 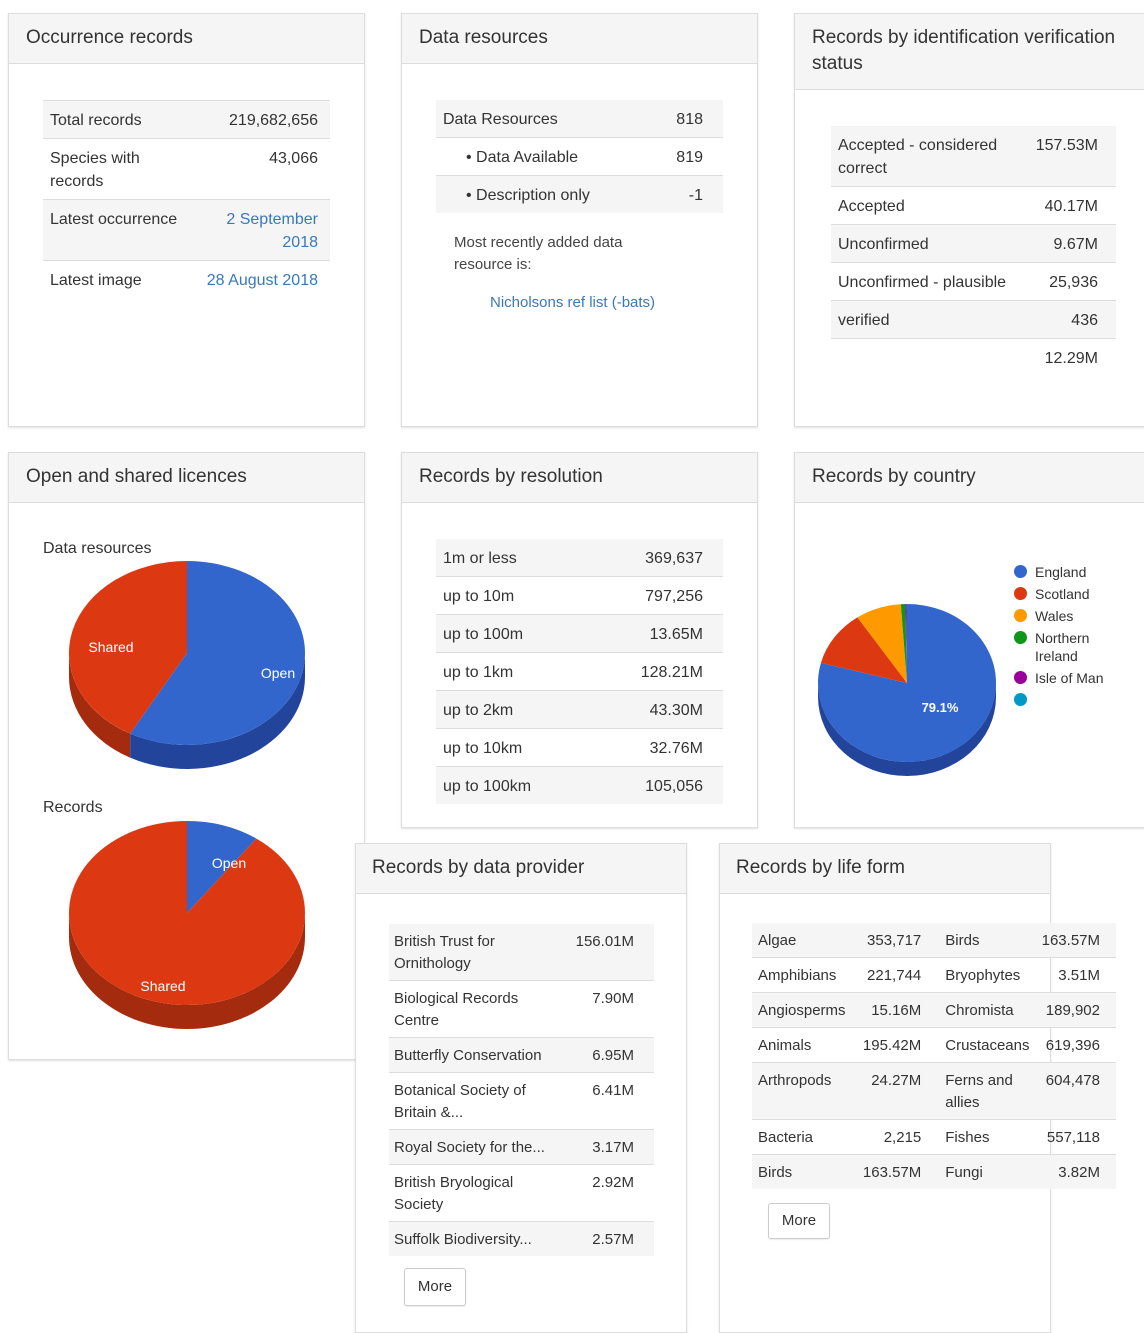 What do you see at coordinates (117, 230) in the screenshot?
I see `latest-occurrence-label: Latest occurrence` at bounding box center [117, 230].